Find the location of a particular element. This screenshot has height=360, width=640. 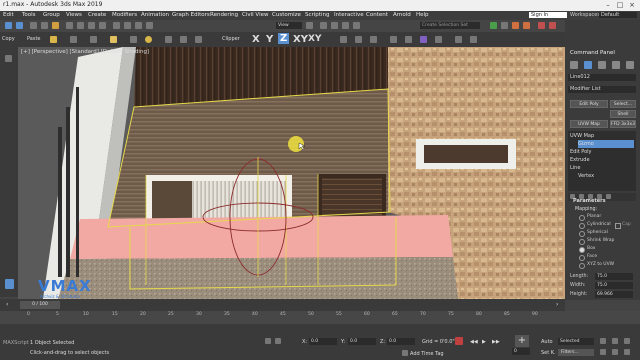

next-key-icon: ▶▶ is located at coordinates (496, 342).